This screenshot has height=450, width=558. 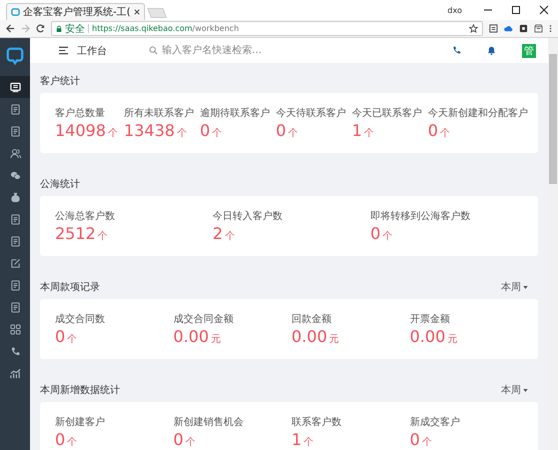 What do you see at coordinates (15, 175) in the screenshot?
I see `chat-icon` at bounding box center [15, 175].